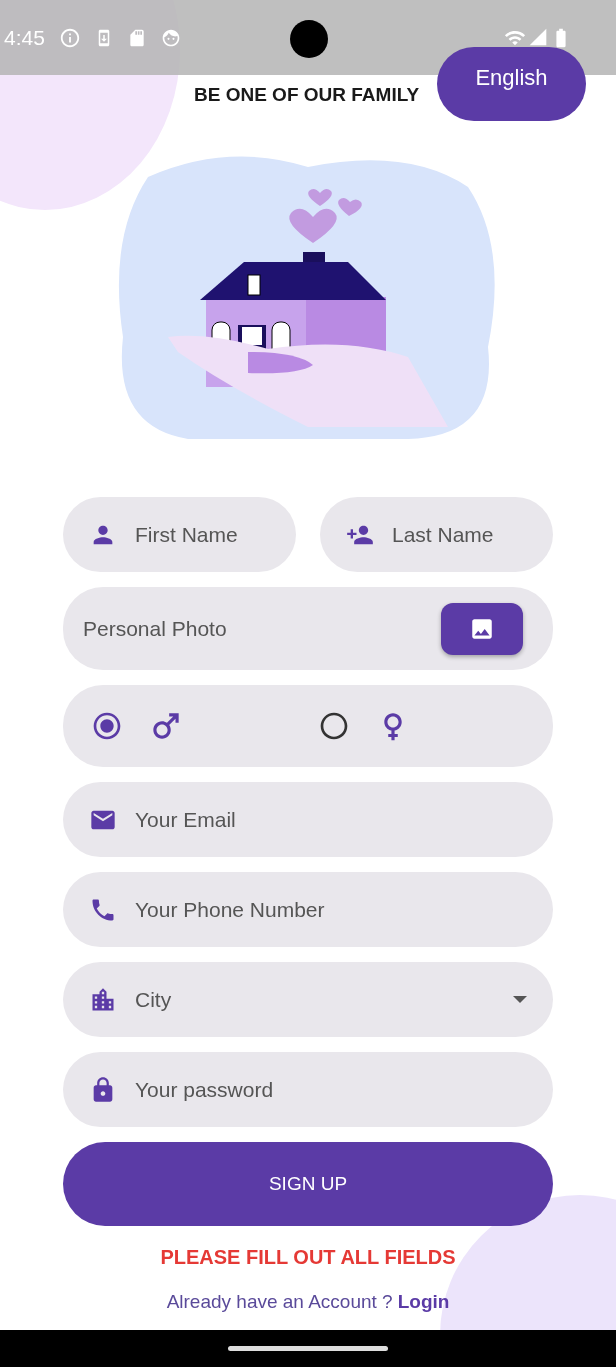 This screenshot has width=616, height=1367. Describe the element at coordinates (308, 999) in the screenshot. I see `city-dropdown: City` at that location.